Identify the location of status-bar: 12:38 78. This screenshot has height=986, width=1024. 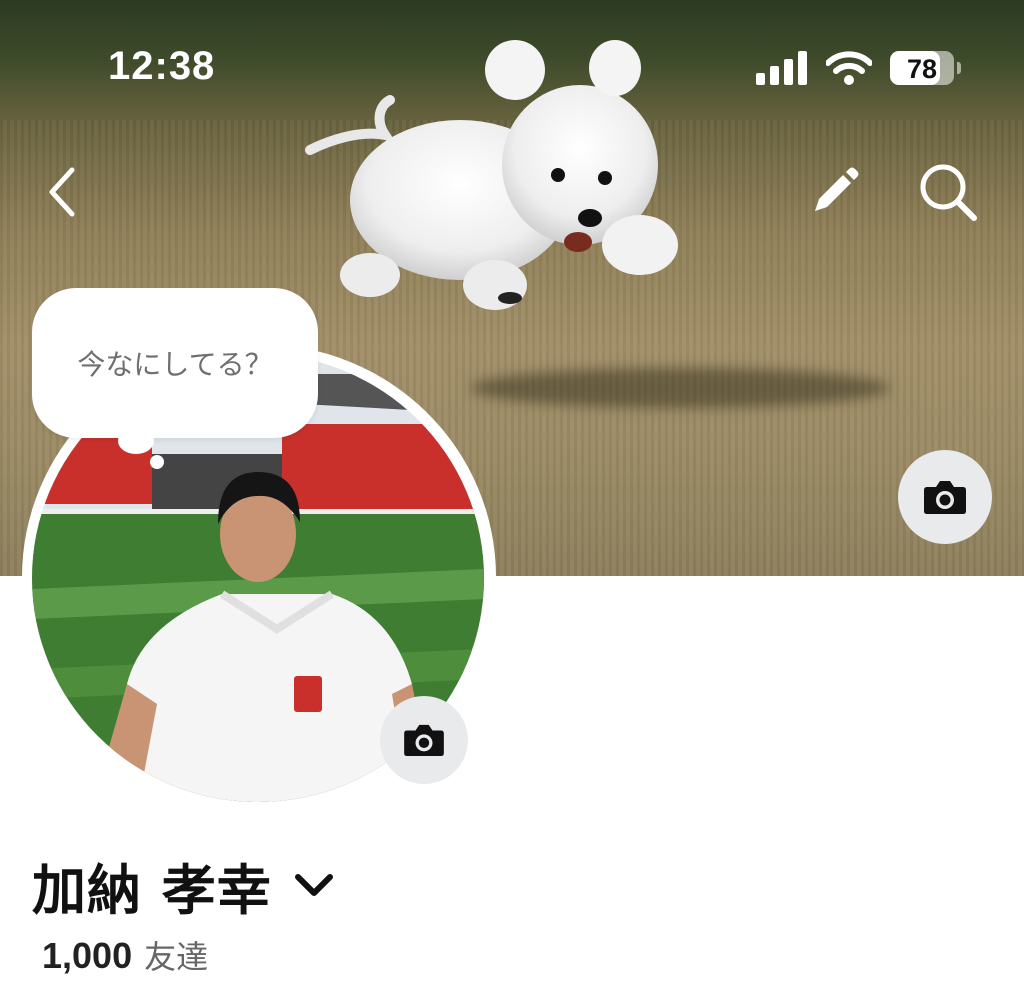
(512, 70).